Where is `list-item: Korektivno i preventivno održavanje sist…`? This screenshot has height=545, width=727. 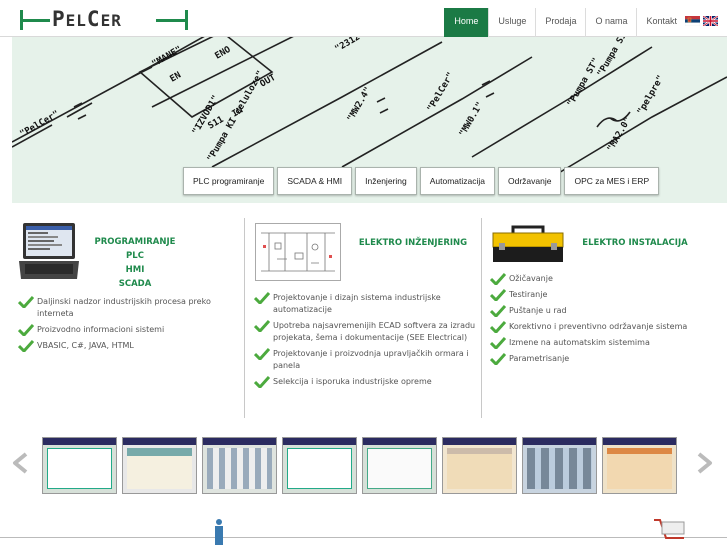
list-item: Korektivno i preventivno održavanje sist… is located at coordinates (605, 327).